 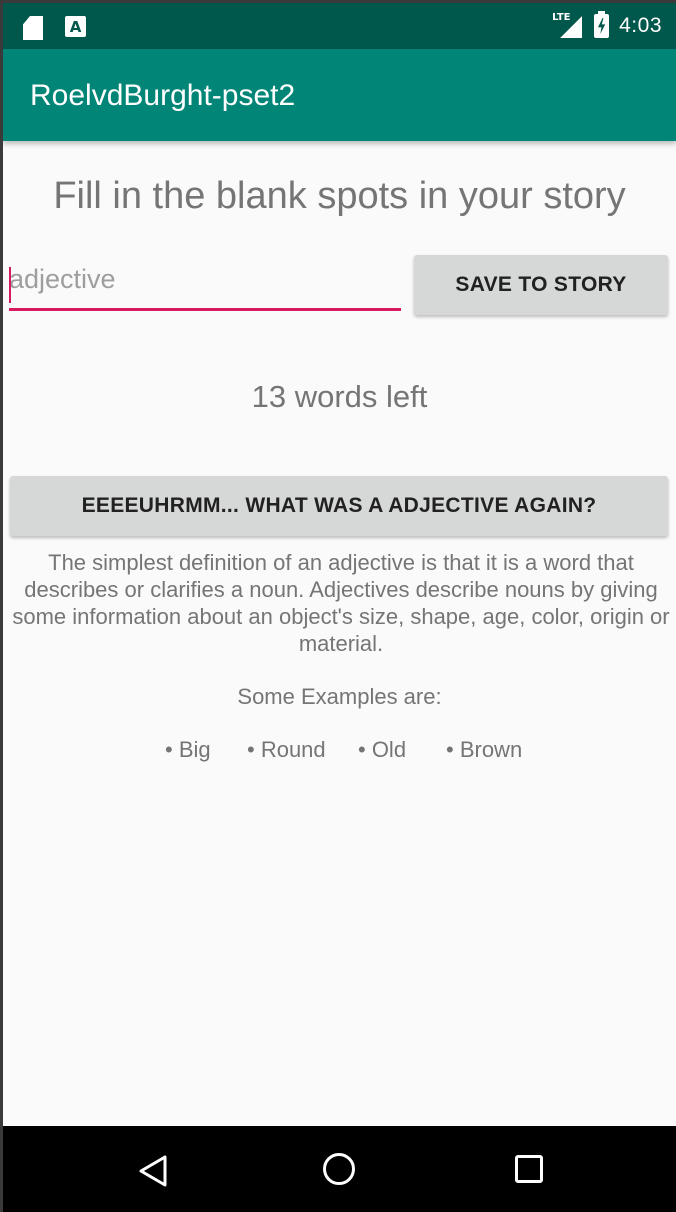 I want to click on home-icon, so click(x=339, y=1169).